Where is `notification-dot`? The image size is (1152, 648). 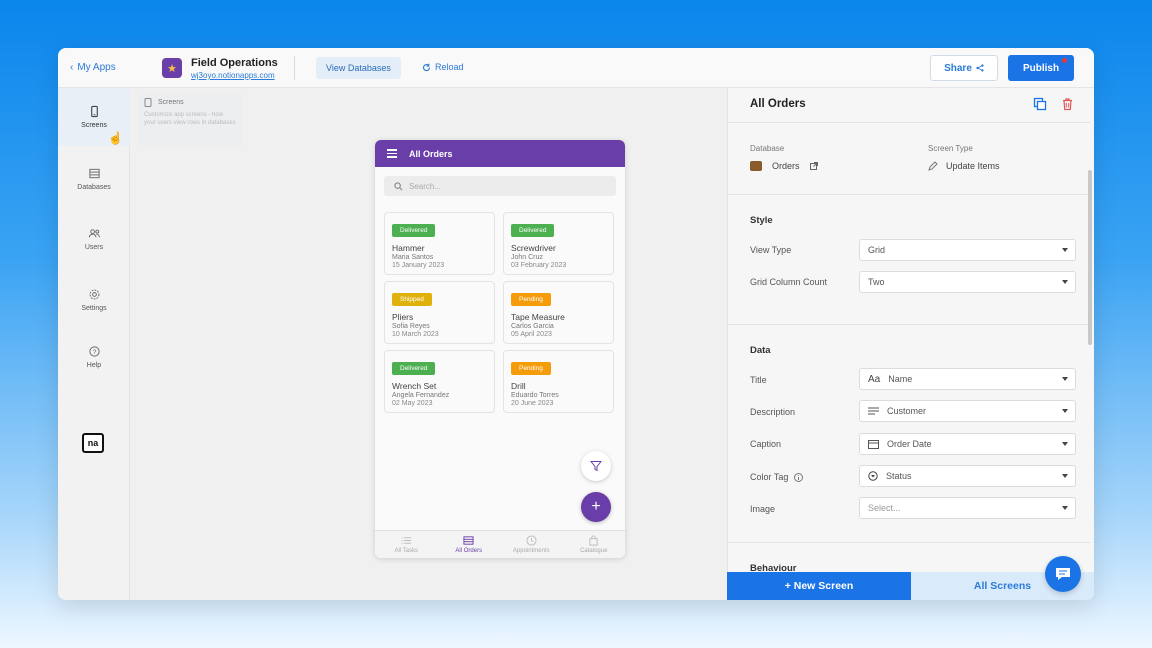
notification-dot is located at coordinates (1064, 60).